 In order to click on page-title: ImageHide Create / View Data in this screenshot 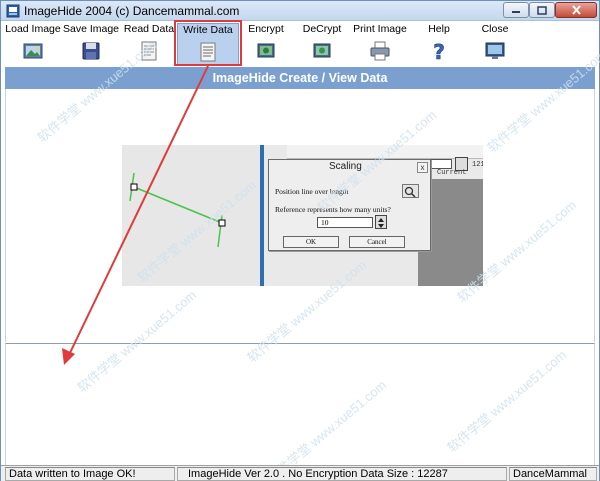, I will do `click(300, 78)`.